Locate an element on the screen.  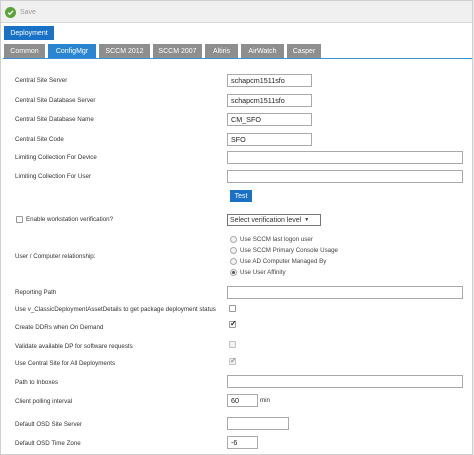
default-osd-time-zone-input: -6 is located at coordinates (242, 442).